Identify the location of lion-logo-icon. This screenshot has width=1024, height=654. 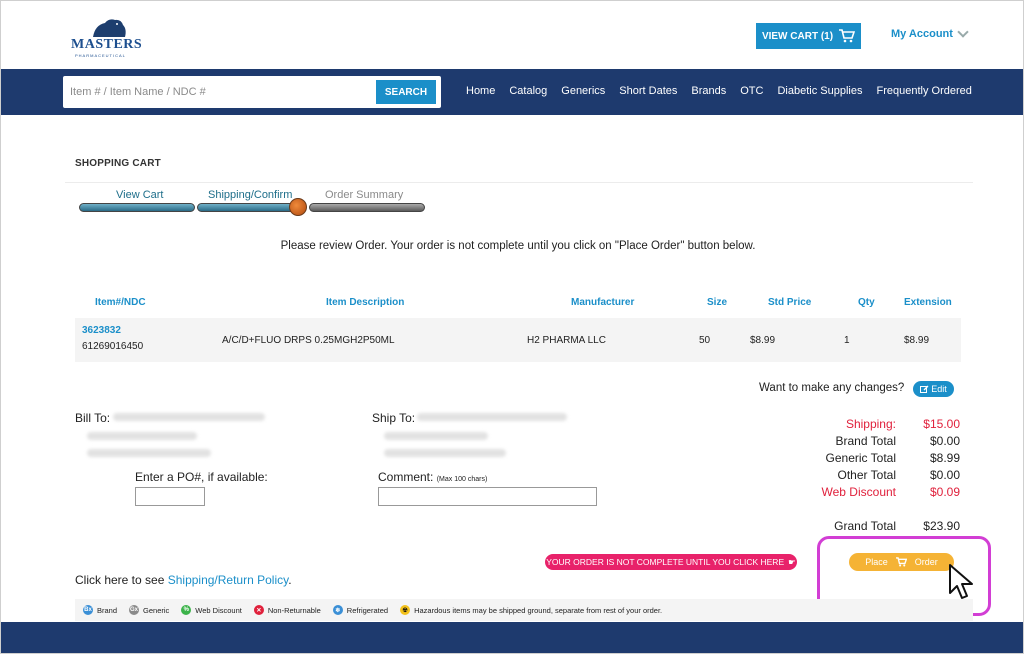
(109, 28).